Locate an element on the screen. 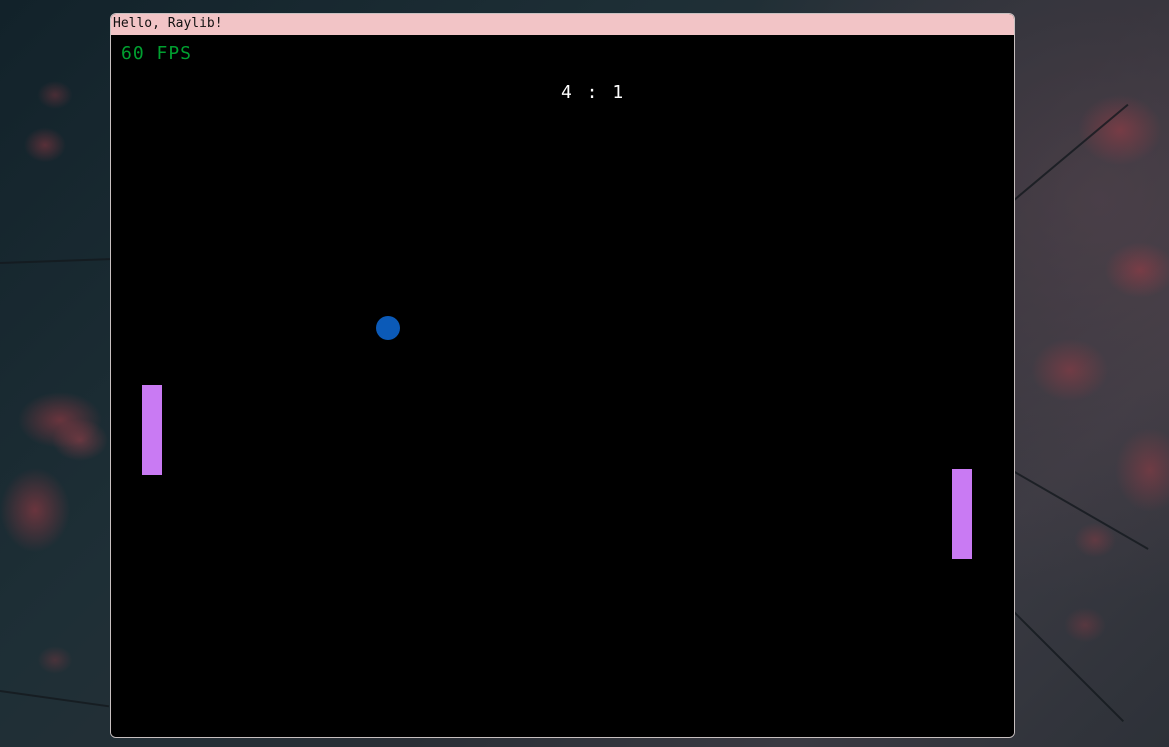 The image size is (1169, 747). score-display: 4 : 1 is located at coordinates (593, 92).